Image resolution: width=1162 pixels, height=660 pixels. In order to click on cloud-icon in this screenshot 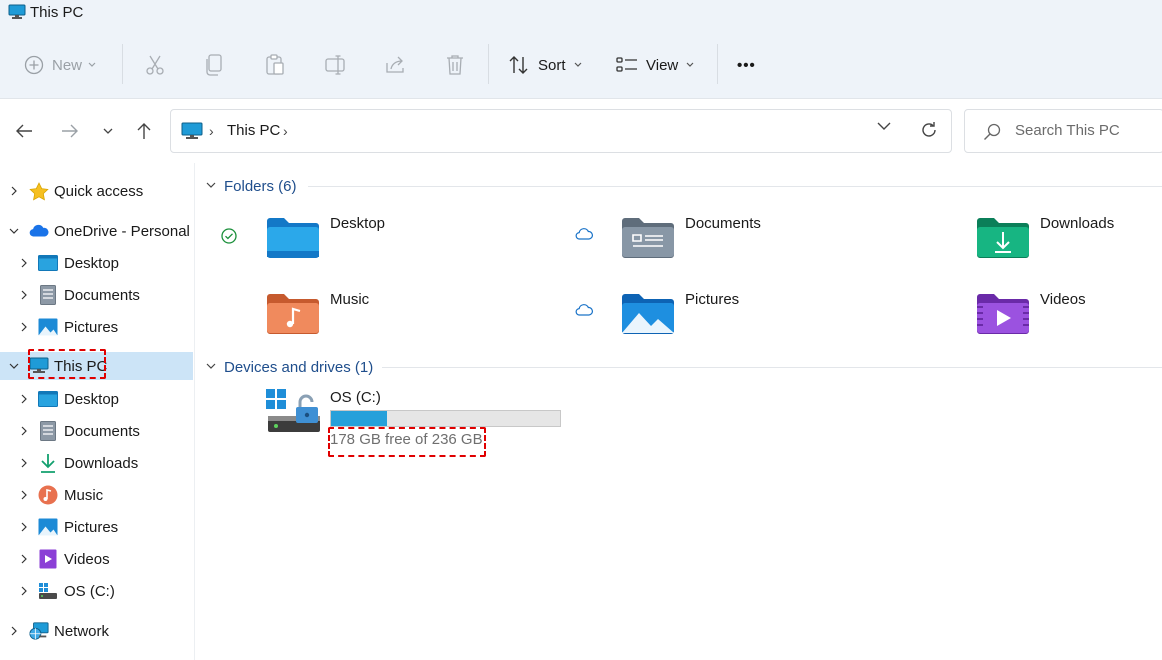, I will do `click(585, 313)`.